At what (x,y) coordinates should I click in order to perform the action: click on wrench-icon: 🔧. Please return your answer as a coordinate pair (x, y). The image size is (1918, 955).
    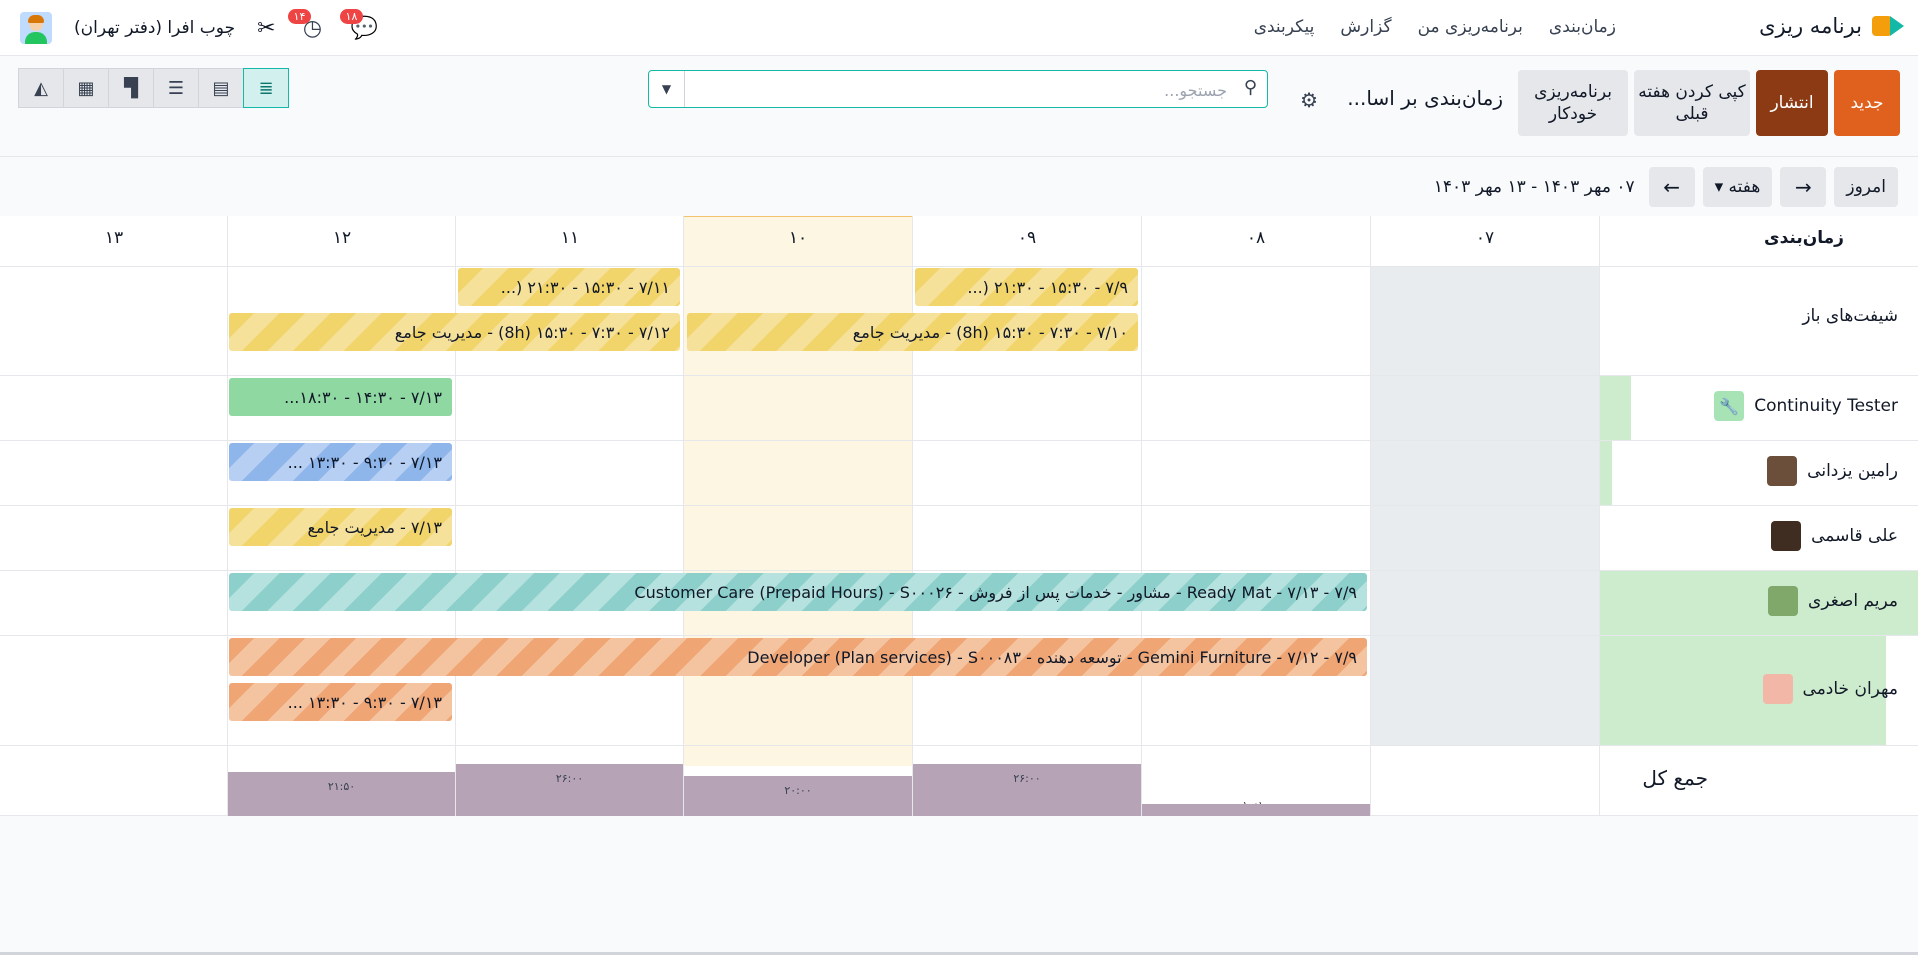
    Looking at the image, I should click on (1729, 406).